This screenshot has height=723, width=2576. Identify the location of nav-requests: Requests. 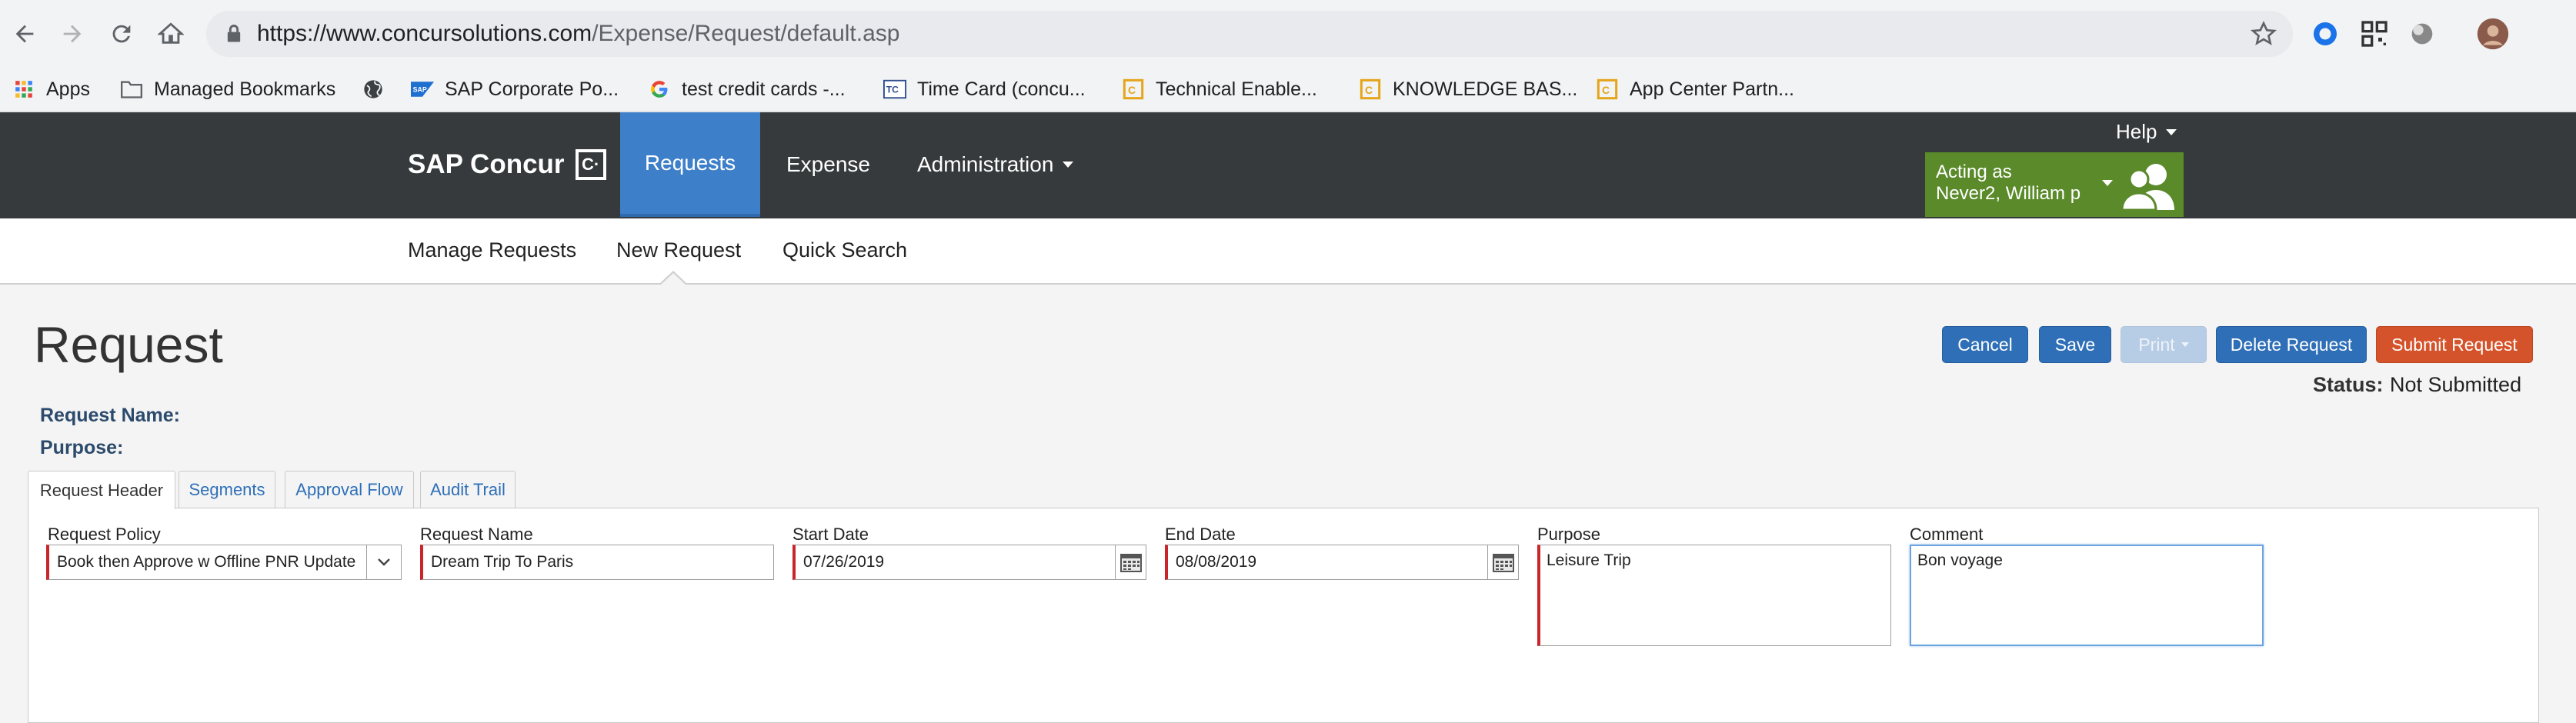
(690, 164).